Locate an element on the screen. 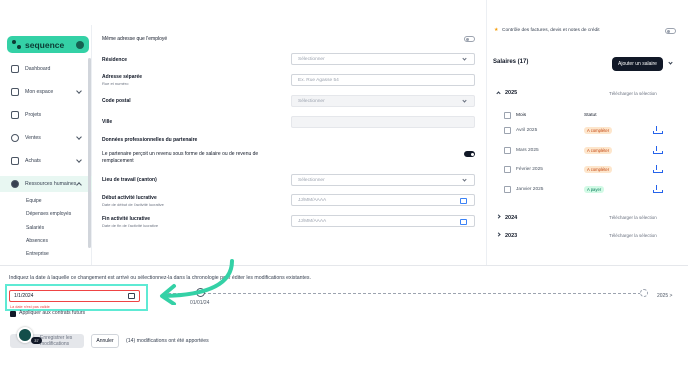  row-month: Janvier 2025 is located at coordinates (530, 189).